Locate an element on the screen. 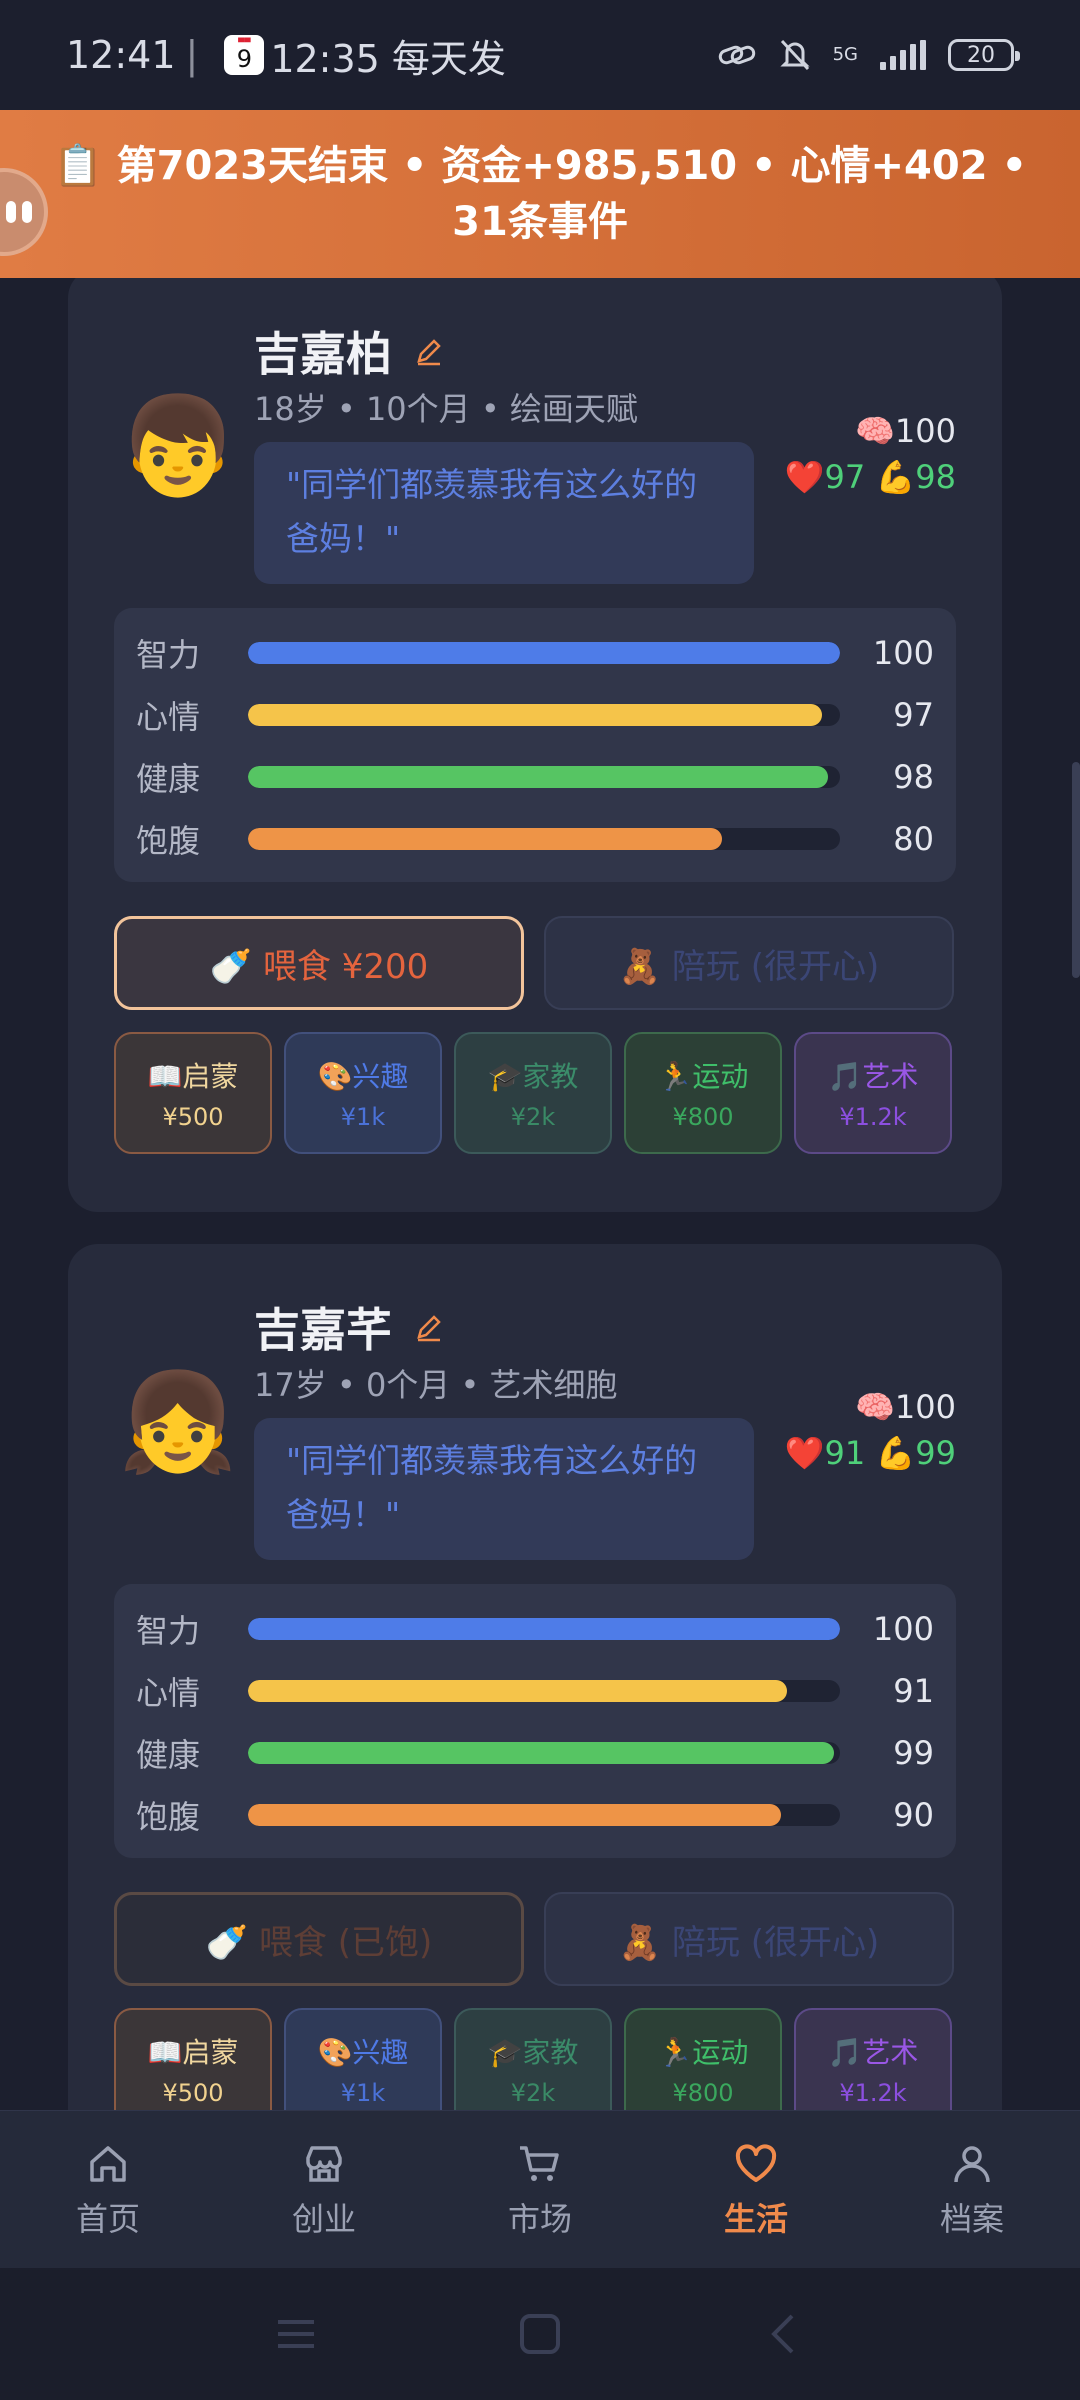  mini-health: 💪98 is located at coordinates (915, 477).